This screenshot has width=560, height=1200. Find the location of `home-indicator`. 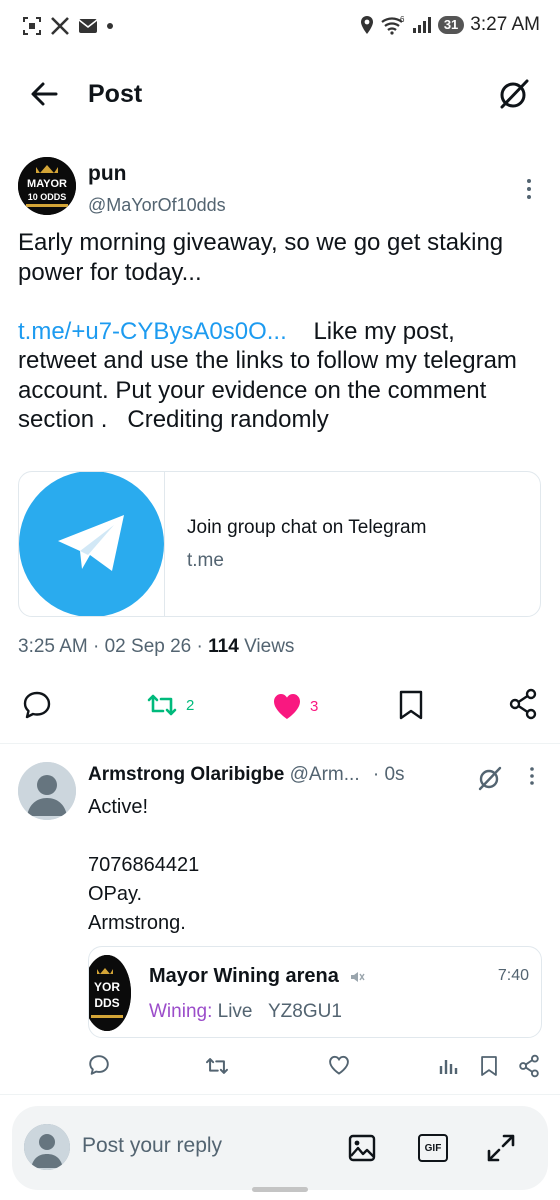

home-indicator is located at coordinates (280, 1189).